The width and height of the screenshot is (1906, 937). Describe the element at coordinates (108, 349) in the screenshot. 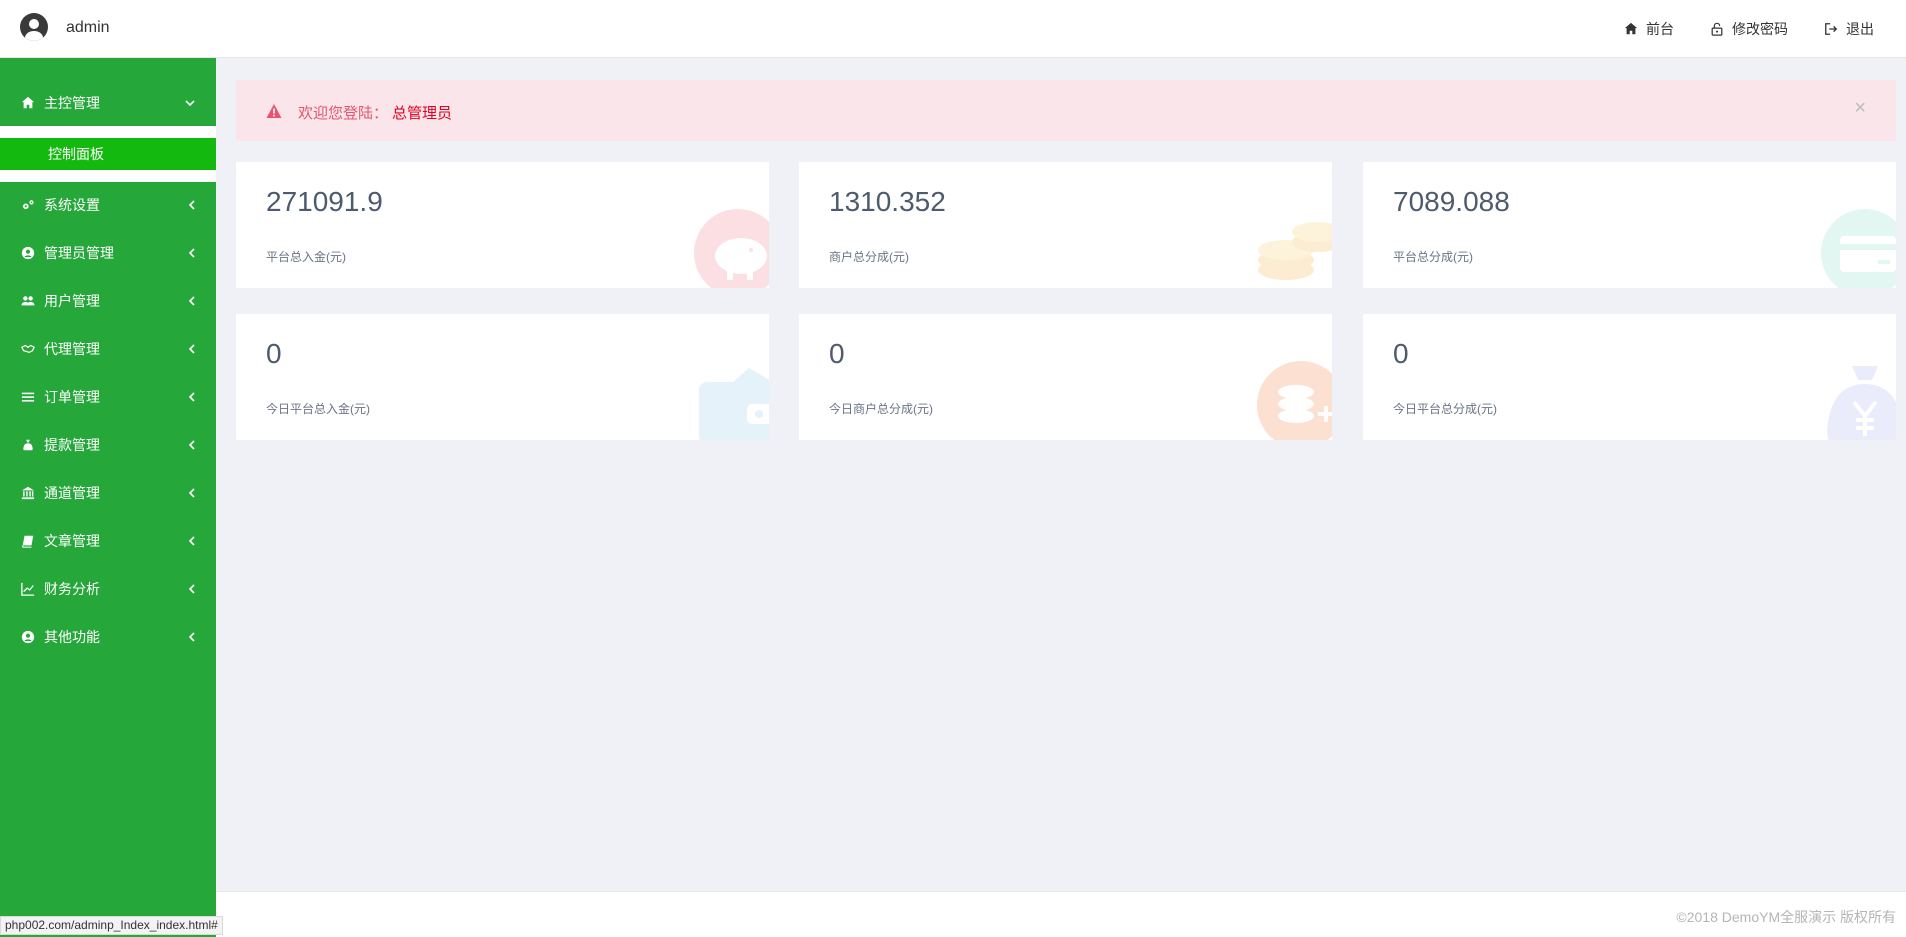

I see `sidebar-item-agent-management: 代理管理` at that location.